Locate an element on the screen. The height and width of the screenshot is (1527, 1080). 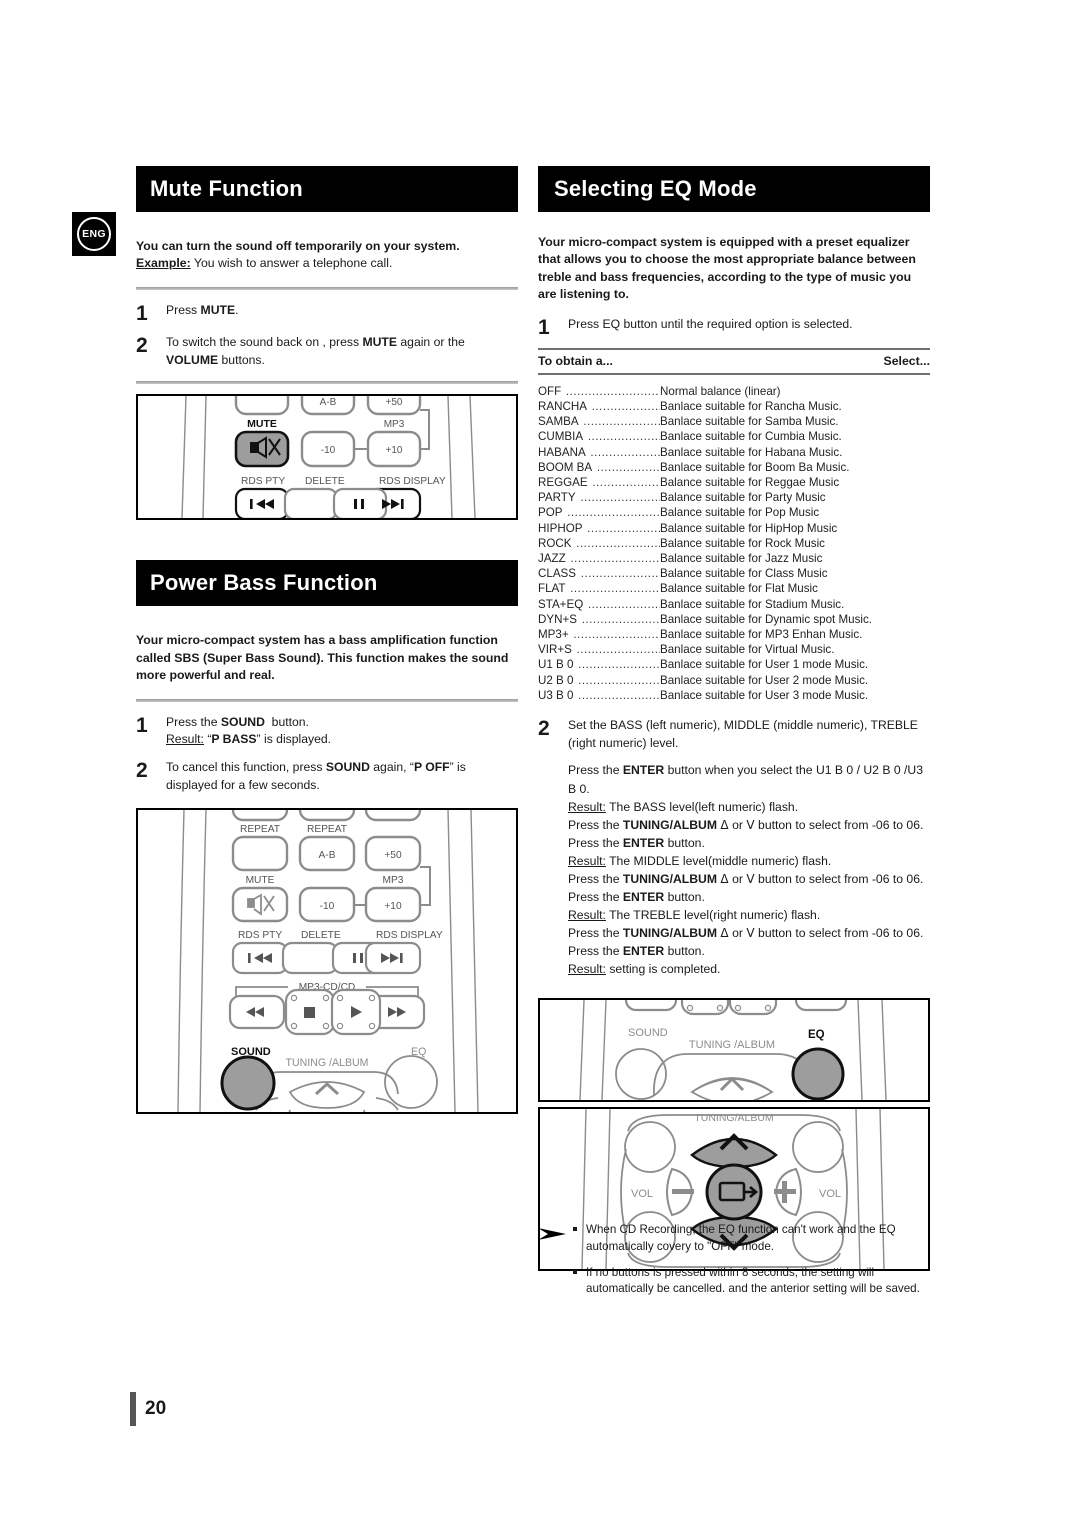
eq-mode-name: OFF is located at coordinates (550, 391).